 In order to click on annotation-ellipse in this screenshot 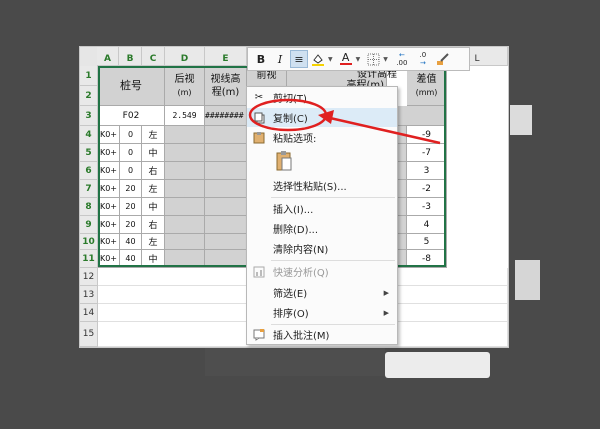, I will do `click(288, 115)`.